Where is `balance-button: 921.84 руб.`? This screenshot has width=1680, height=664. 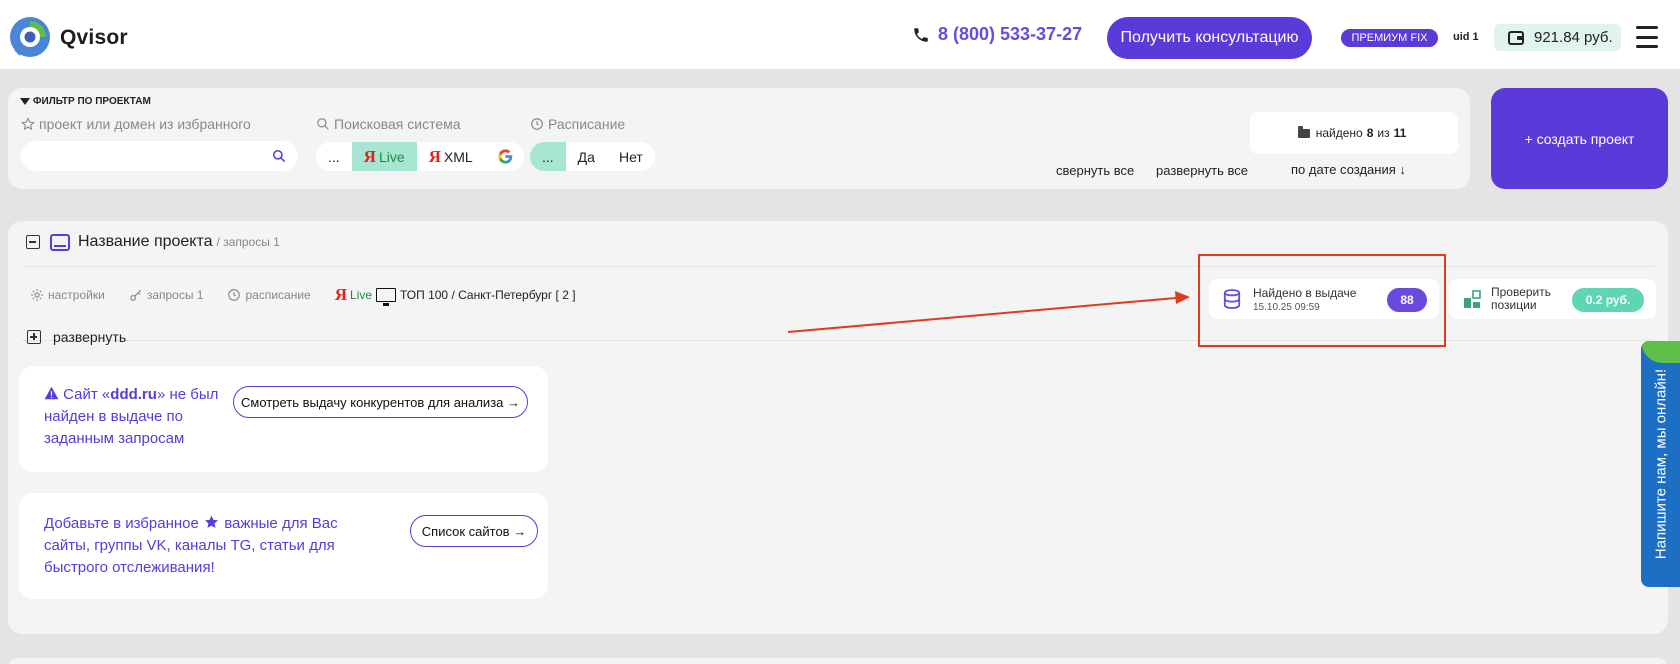
balance-button: 921.84 руб. is located at coordinates (1557, 37).